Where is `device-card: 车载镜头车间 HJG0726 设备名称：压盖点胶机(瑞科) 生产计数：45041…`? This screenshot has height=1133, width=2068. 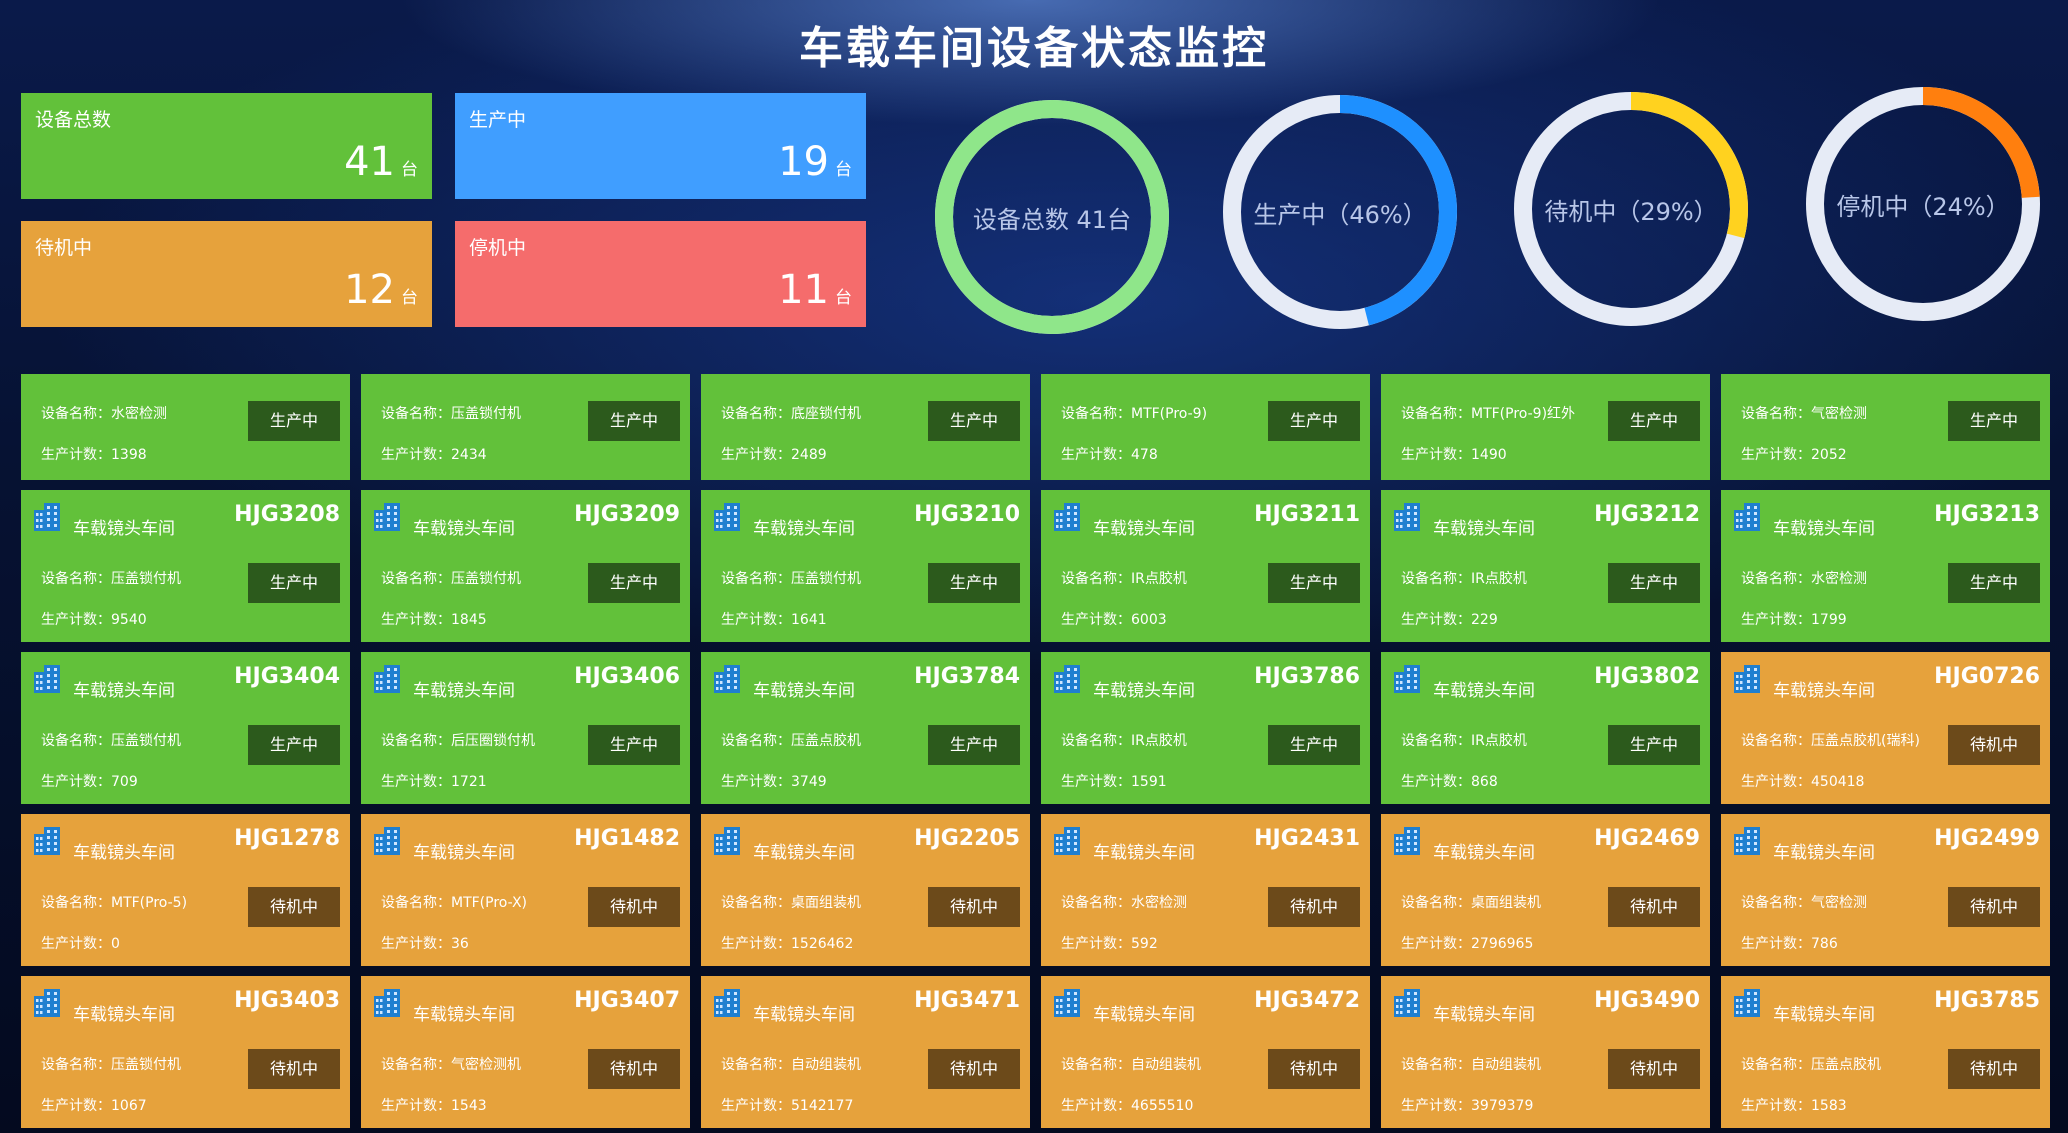
device-card: 车载镜头车间 HJG0726 设备名称：压盖点胶机(瑞科) 生产计数：45041… is located at coordinates (1885, 728).